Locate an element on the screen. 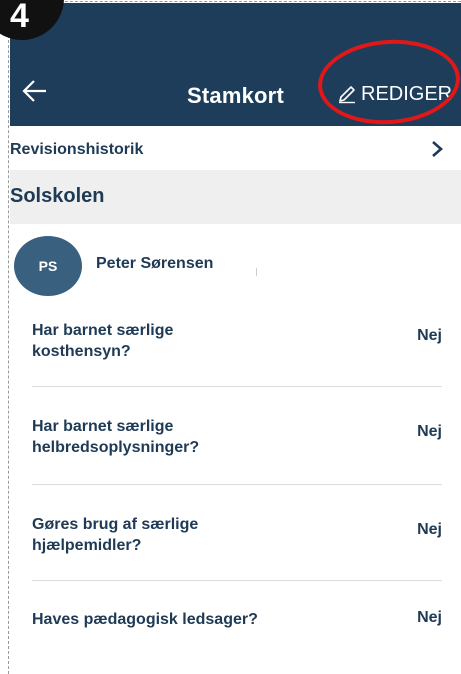  avatar-initials: PS is located at coordinates (48, 266).